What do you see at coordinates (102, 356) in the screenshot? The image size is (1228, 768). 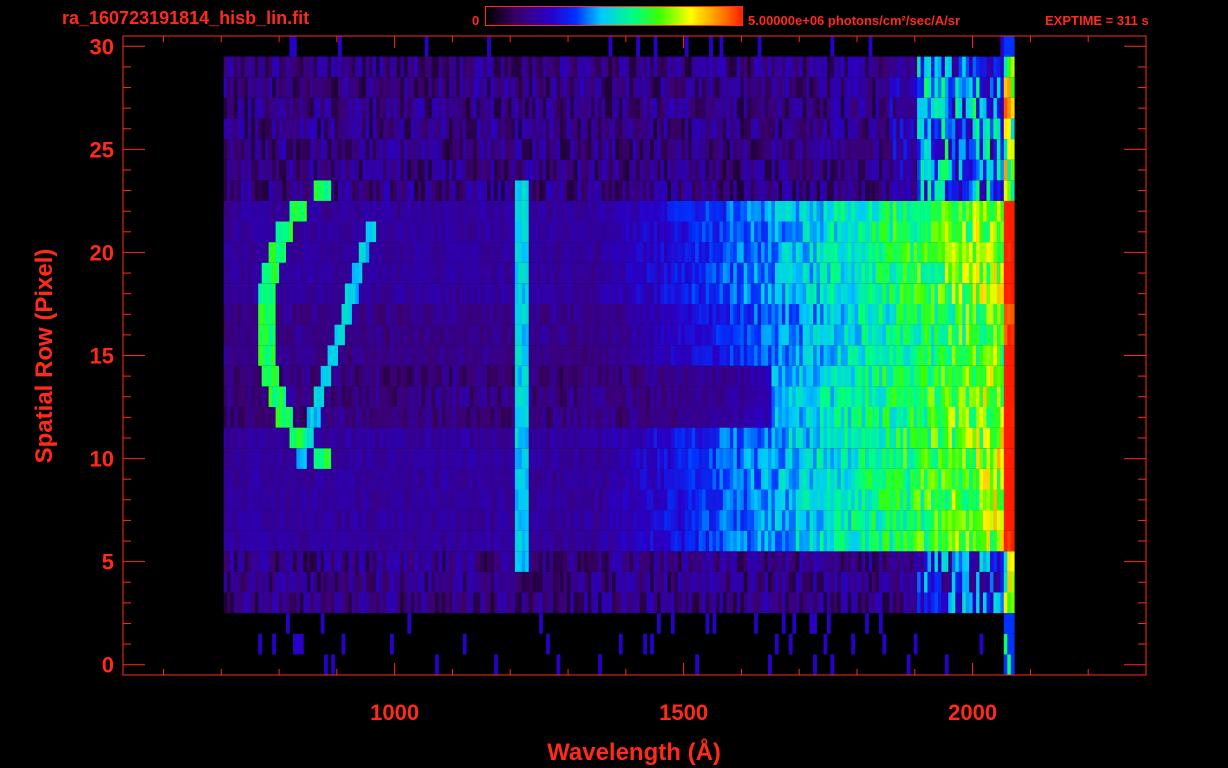 I see `y-tick-label: 15` at bounding box center [102, 356].